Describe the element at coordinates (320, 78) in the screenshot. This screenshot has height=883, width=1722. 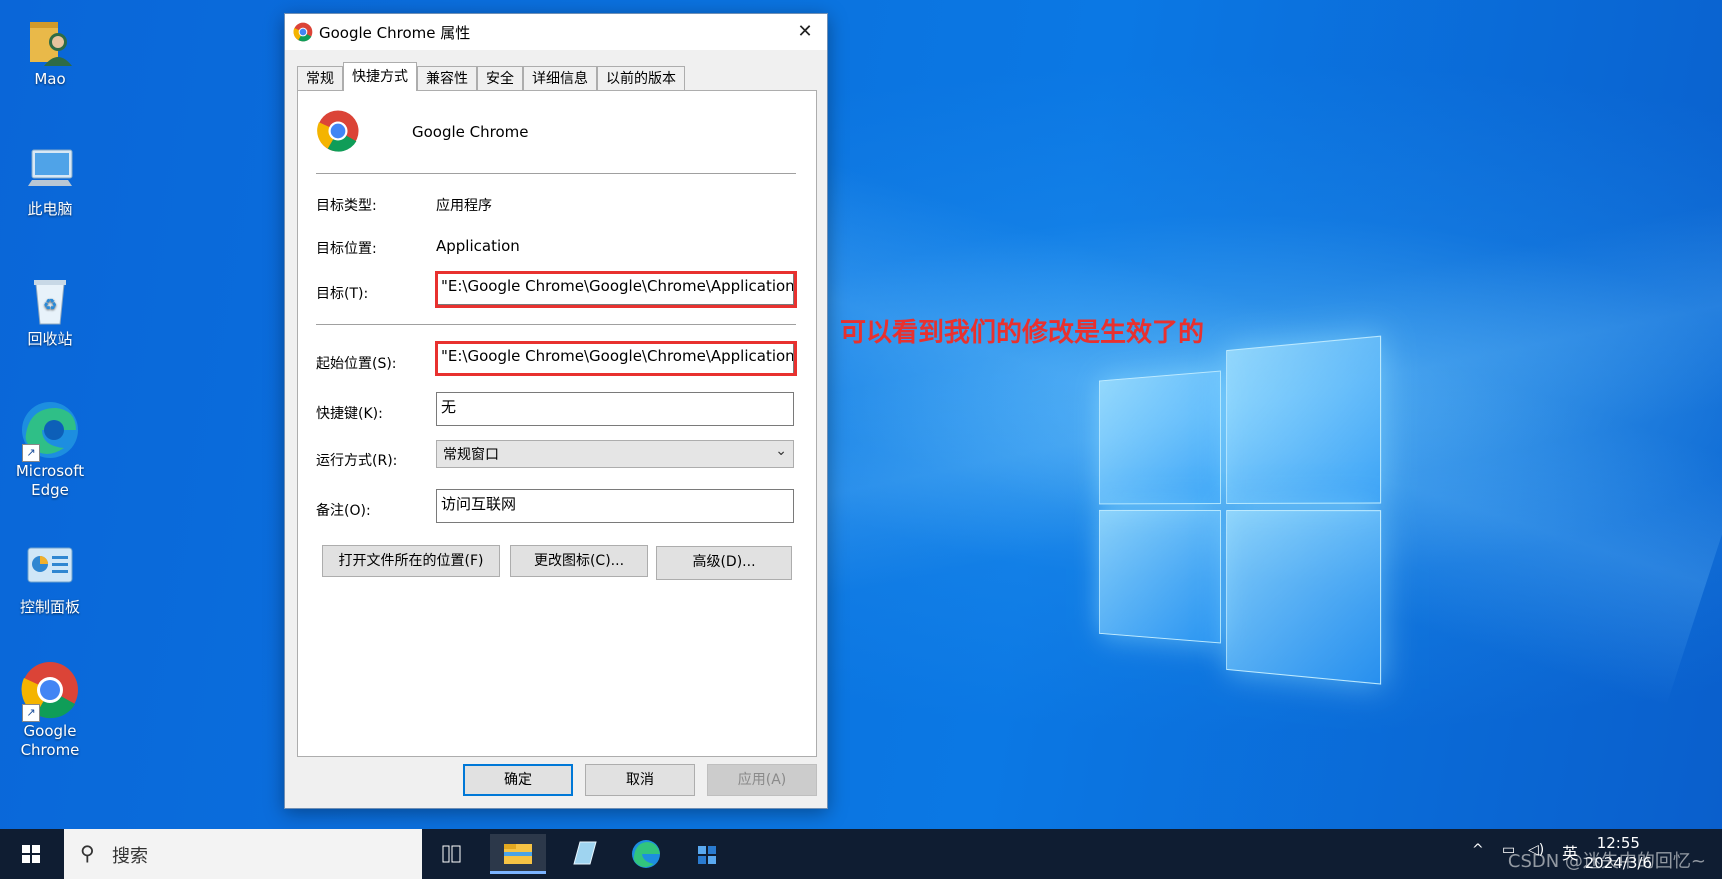
I see `tab-general: 常规` at that location.